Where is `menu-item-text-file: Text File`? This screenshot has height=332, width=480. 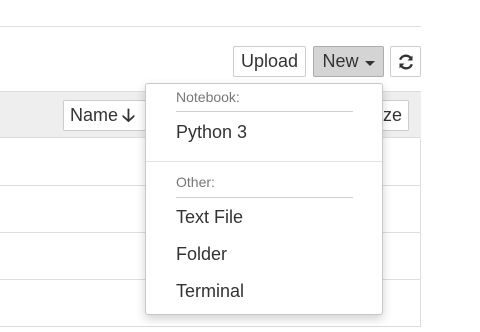
menu-item-text-file: Text File is located at coordinates (209, 217).